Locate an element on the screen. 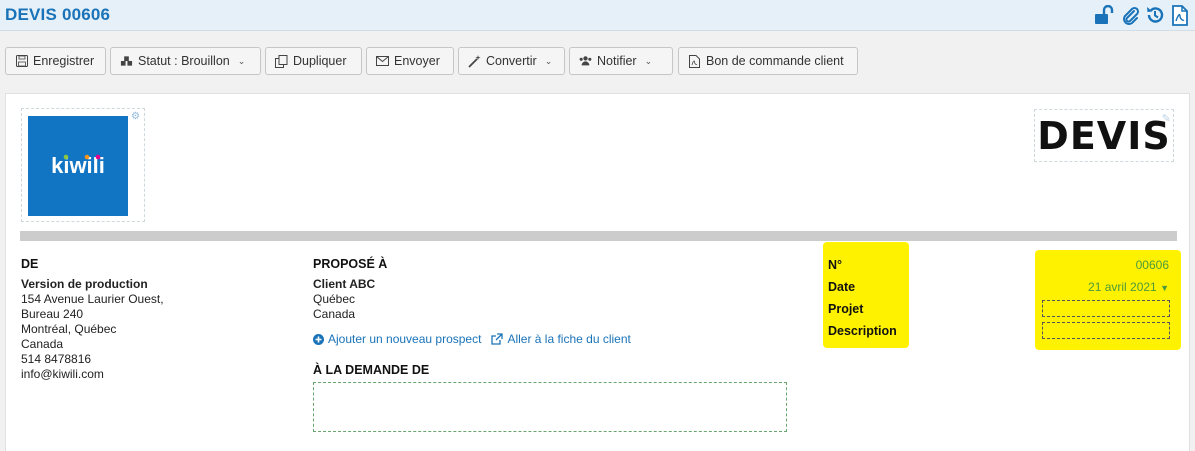  copy-icon is located at coordinates (281, 61).